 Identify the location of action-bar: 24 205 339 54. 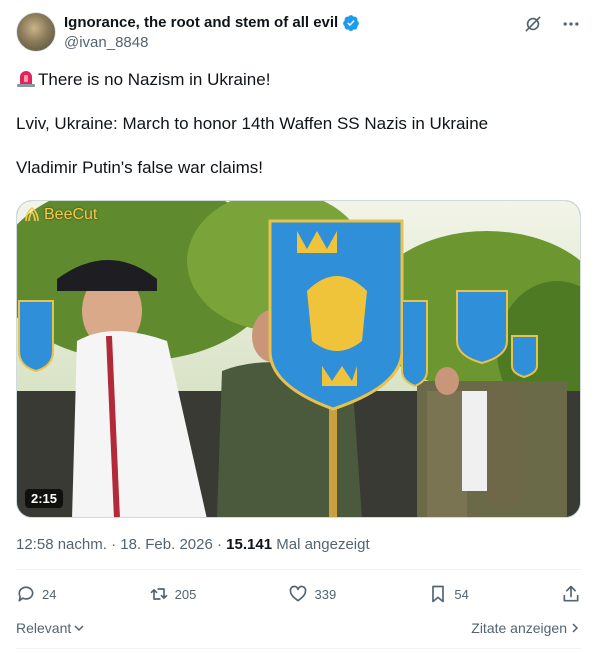
(298, 594).